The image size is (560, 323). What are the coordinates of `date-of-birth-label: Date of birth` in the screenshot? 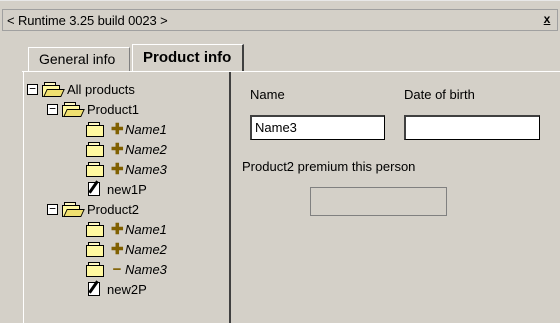 It's located at (439, 94).